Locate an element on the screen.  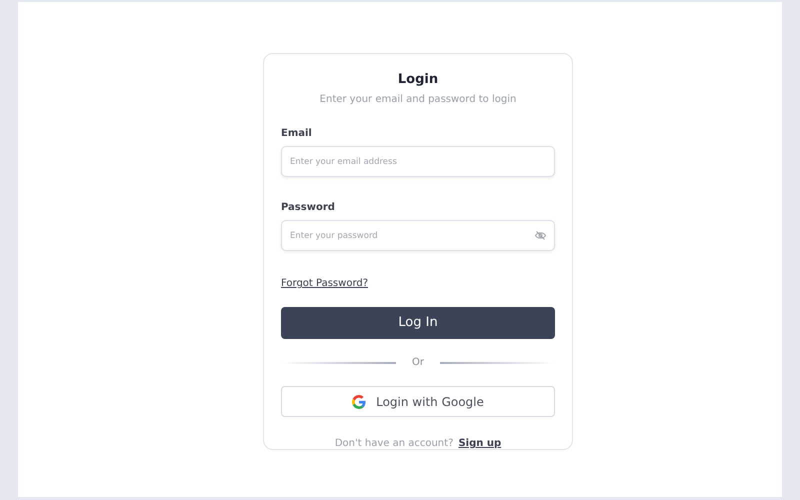
card-title: Login is located at coordinates (418, 80).